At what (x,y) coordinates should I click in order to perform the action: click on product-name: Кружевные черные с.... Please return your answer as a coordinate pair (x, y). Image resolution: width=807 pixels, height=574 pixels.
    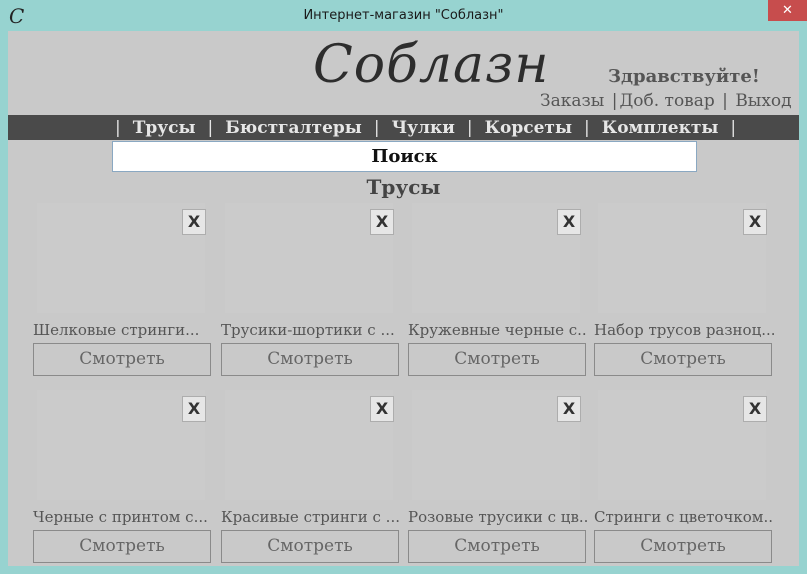
    Looking at the image, I should click on (498, 330).